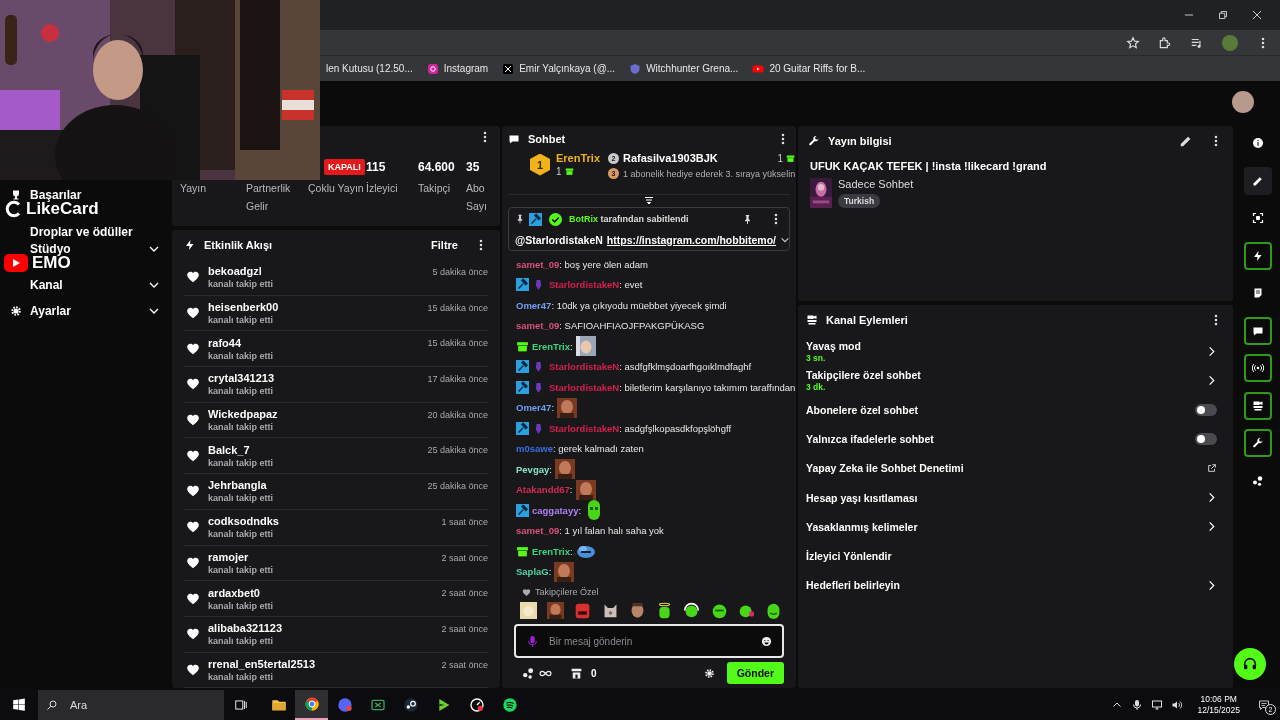  Describe the element at coordinates (457, 343) in the screenshot. I see `event-time: 15 dakika önce` at that location.